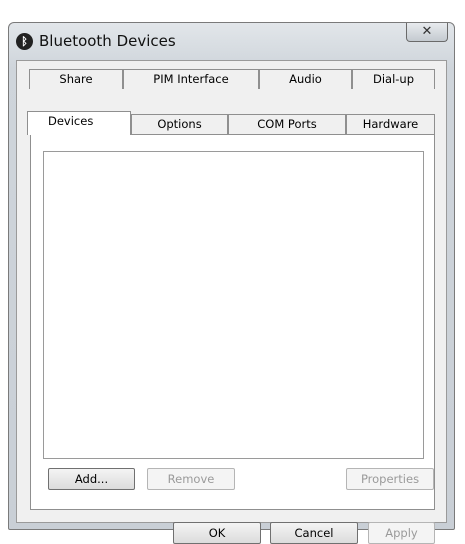 The height and width of the screenshot is (544, 465). What do you see at coordinates (305, 79) in the screenshot?
I see `tab-audio: Audio` at bounding box center [305, 79].